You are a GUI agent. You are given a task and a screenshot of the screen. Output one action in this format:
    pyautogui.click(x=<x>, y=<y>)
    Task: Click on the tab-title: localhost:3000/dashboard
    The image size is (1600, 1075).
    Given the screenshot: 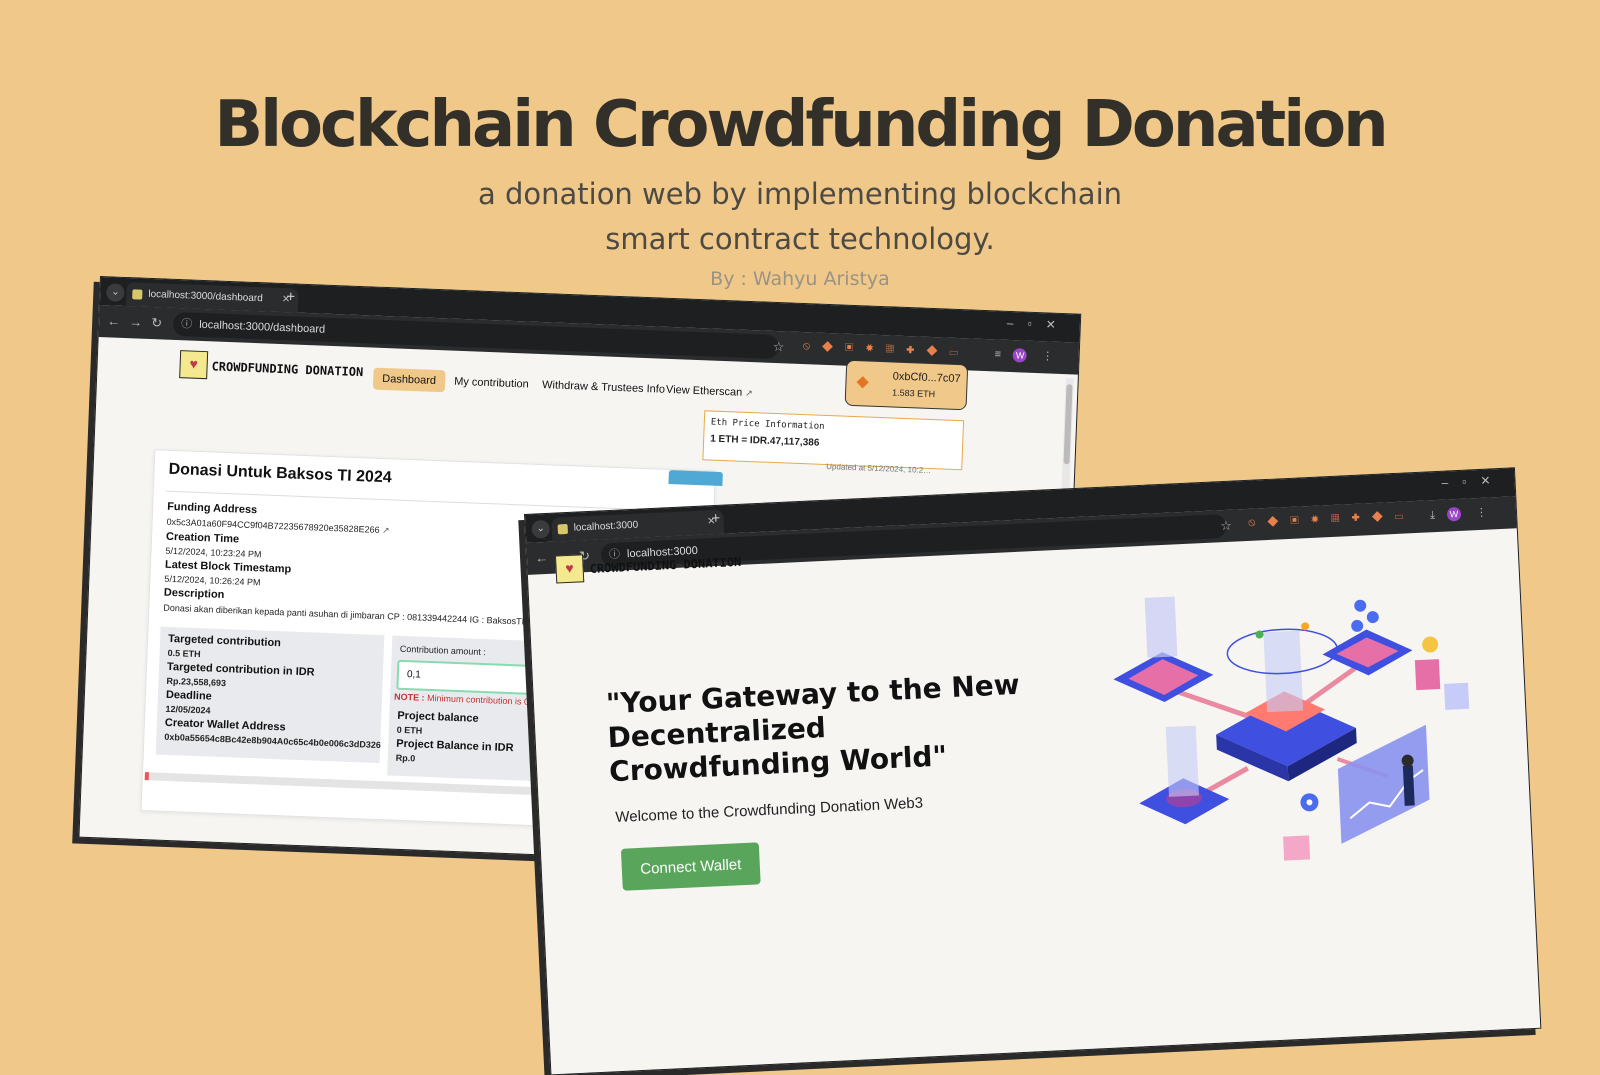 What is the action you would take?
    pyautogui.click(x=205, y=296)
    